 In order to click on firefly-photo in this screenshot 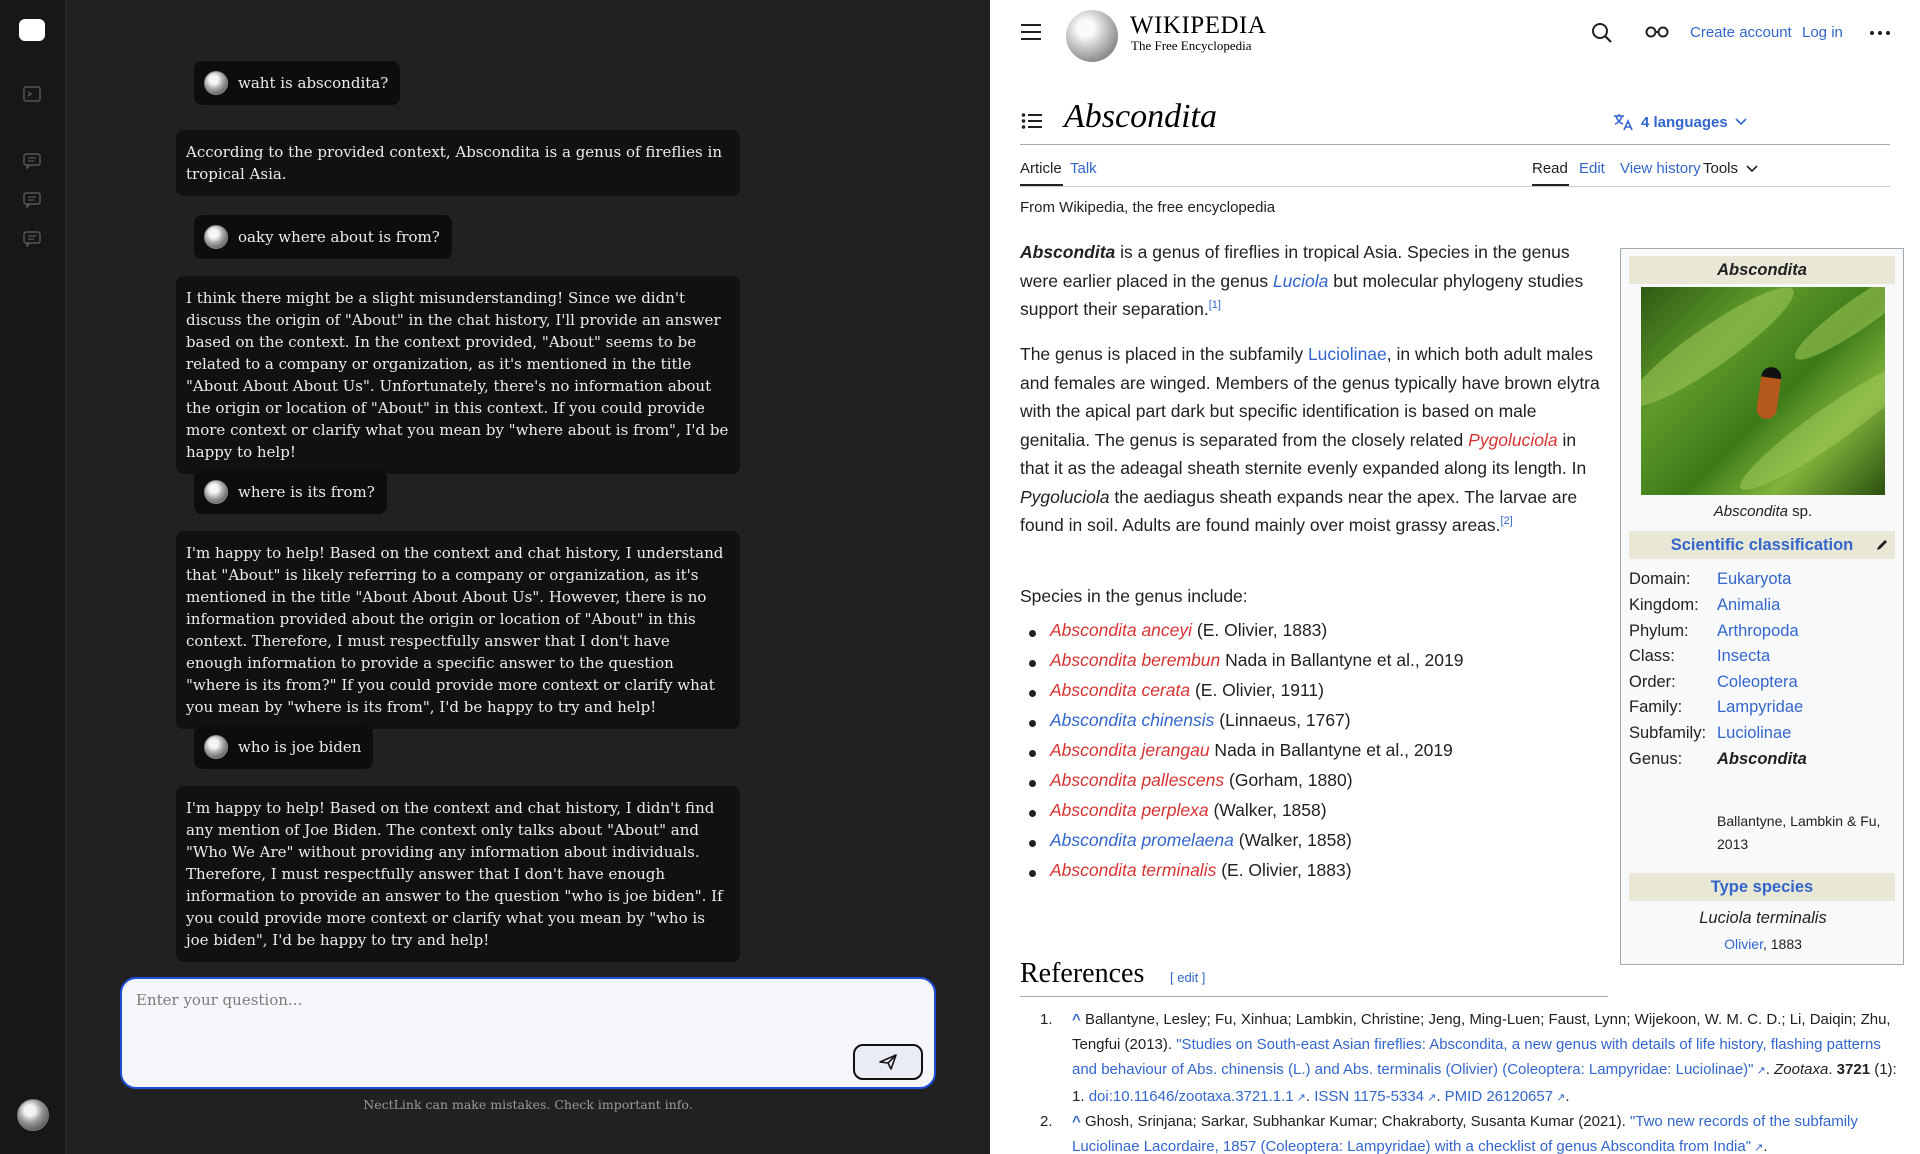, I will do `click(1763, 391)`.